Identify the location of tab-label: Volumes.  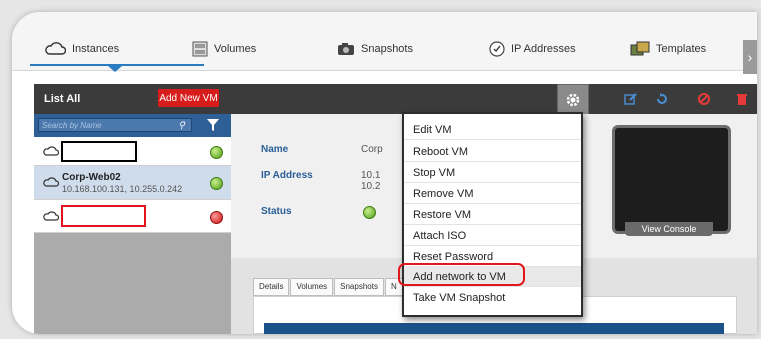
(235, 49).